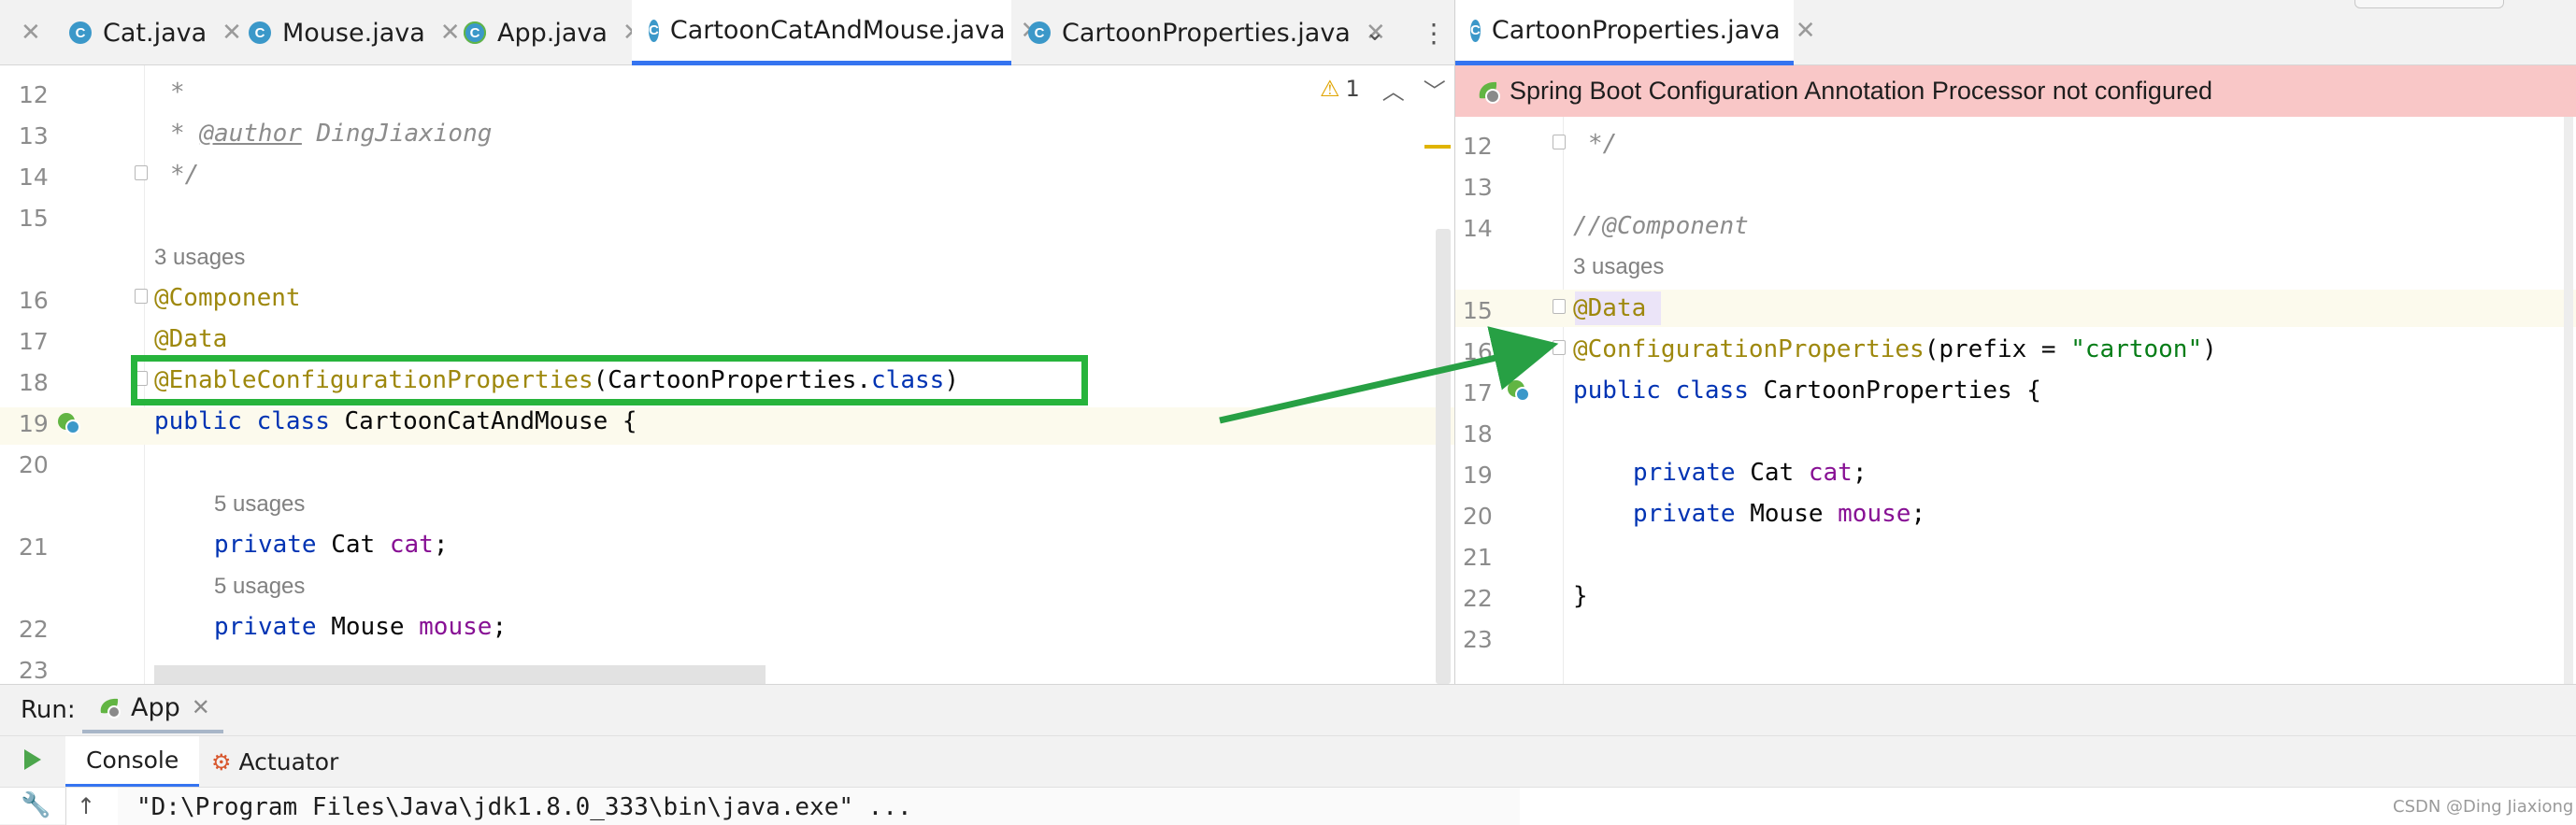 This screenshot has height=825, width=2576. What do you see at coordinates (221, 761) in the screenshot?
I see `actuator-icon: ⚙` at bounding box center [221, 761].